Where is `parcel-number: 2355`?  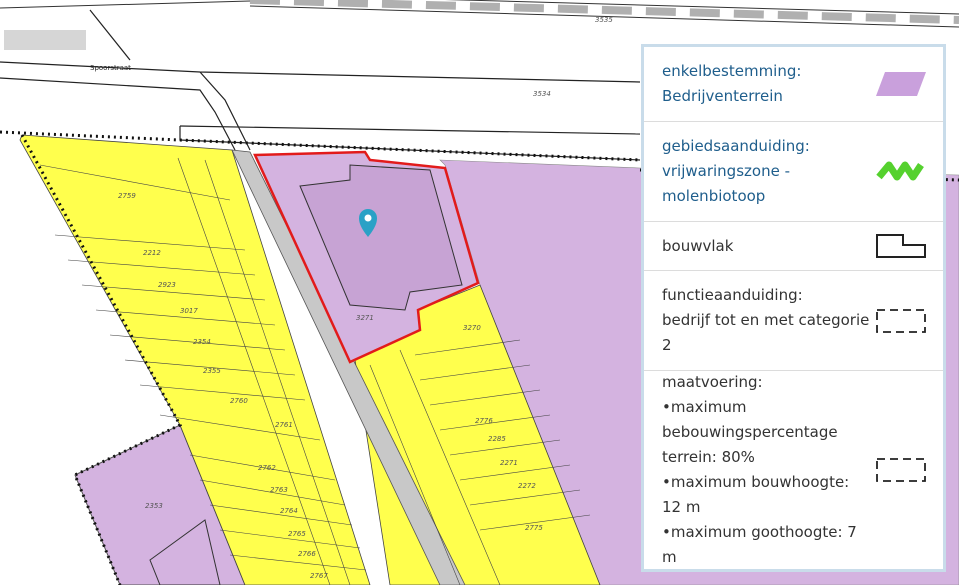
parcel-number: 2355 is located at coordinates (212, 371).